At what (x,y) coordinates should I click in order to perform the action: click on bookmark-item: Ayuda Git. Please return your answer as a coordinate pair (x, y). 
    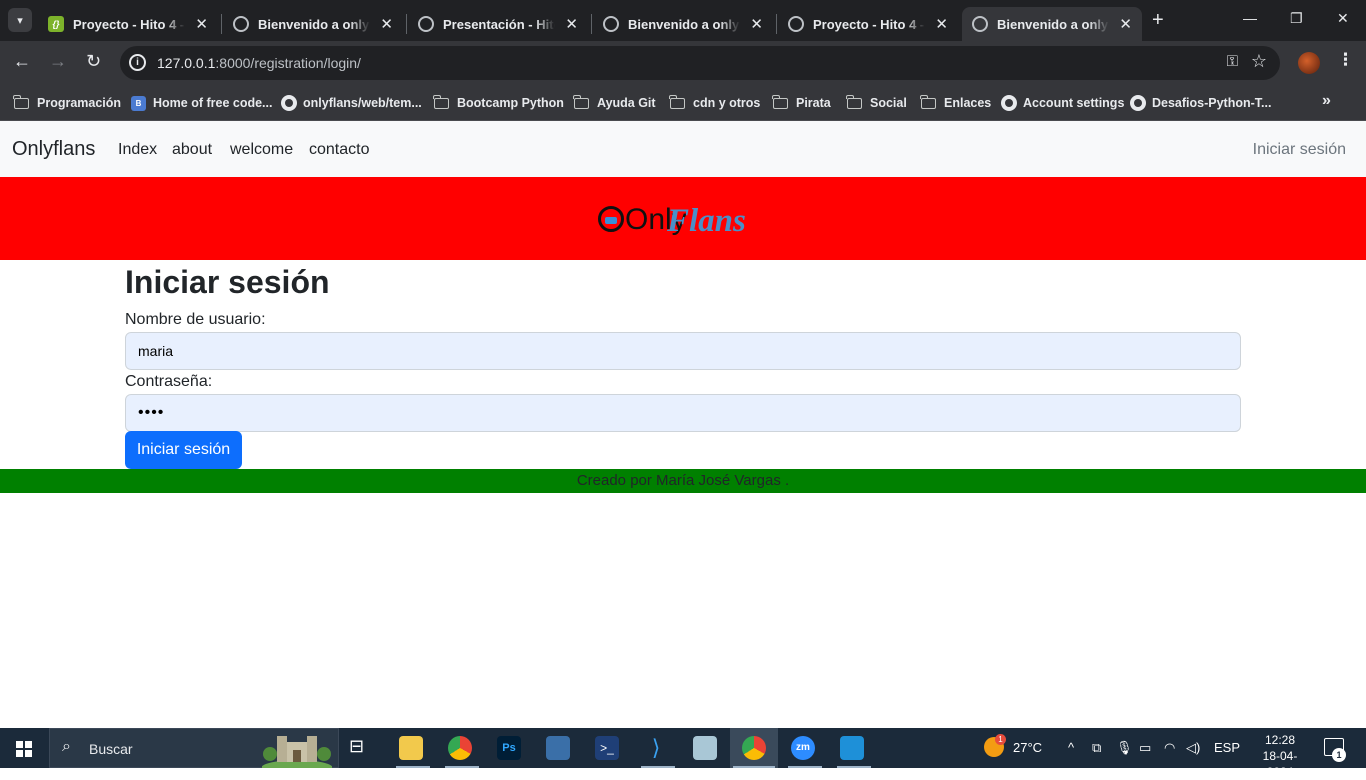
    Looking at the image, I should click on (614, 103).